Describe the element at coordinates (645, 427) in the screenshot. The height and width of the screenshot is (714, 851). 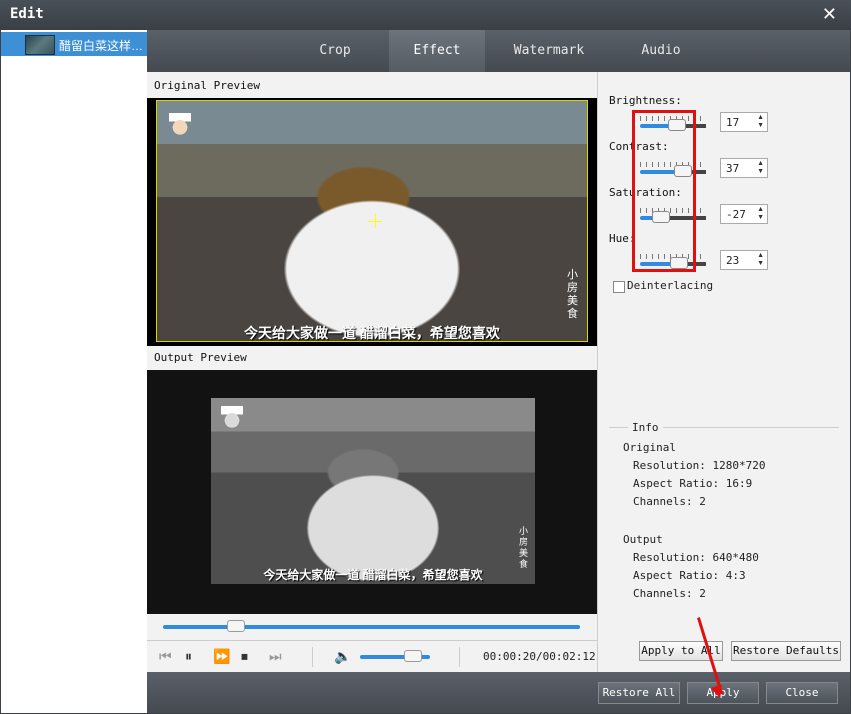
I see `info-title: Info` at that location.